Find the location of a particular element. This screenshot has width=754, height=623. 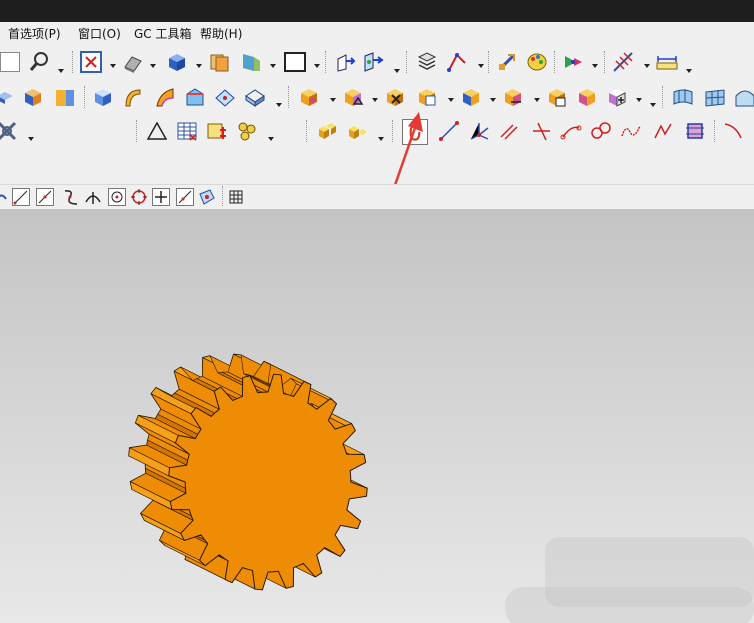

layer-icon is located at coordinates (219, 62).